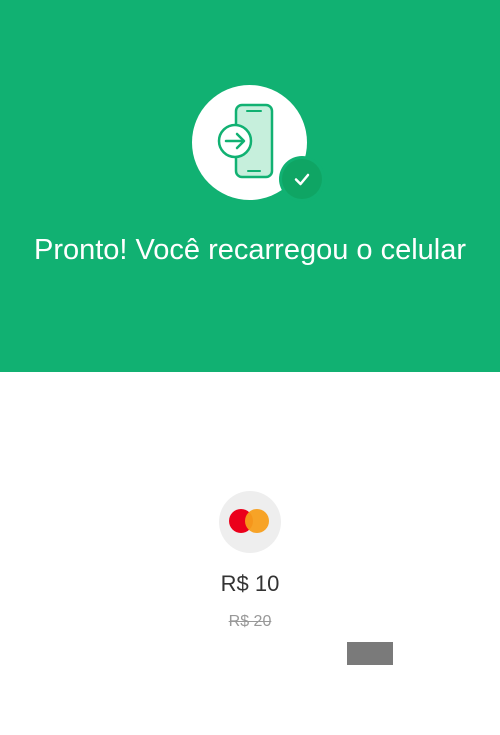 The width and height of the screenshot is (500, 735). I want to click on payment-method-badge, so click(250, 522).